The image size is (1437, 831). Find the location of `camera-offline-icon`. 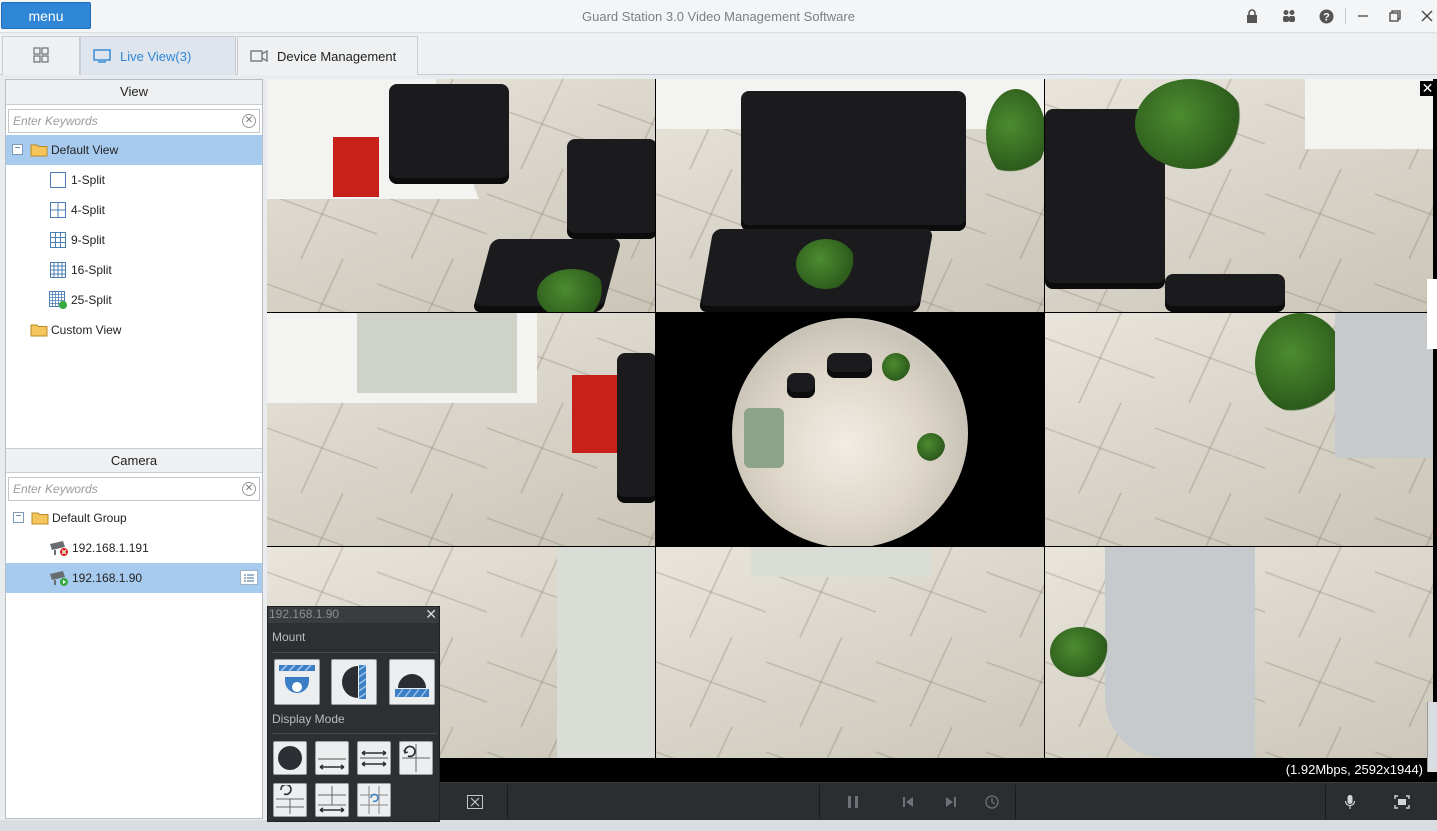

camera-offline-icon is located at coordinates (59, 548).